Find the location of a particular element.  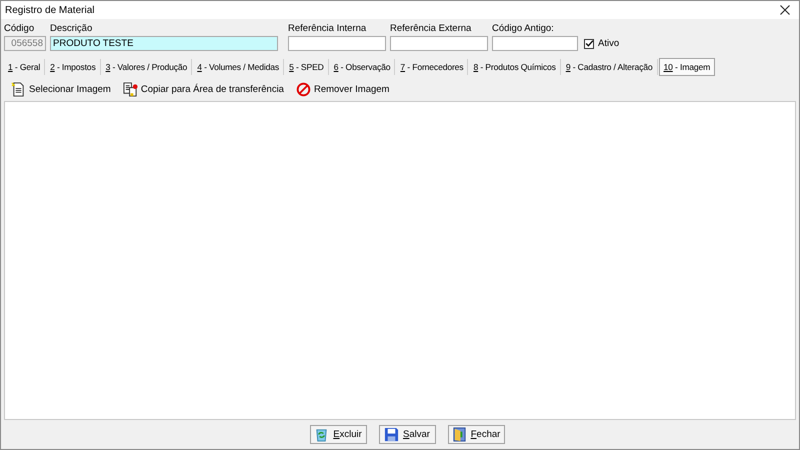

toolbar-button: Remover Imagem is located at coordinates (343, 89).